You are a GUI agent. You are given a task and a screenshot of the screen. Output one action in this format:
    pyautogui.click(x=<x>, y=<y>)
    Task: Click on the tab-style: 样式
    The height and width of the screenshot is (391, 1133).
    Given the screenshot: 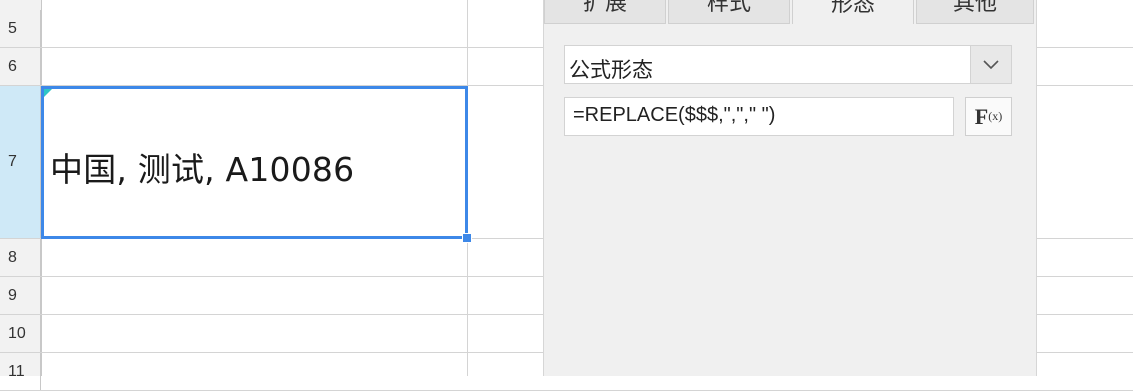 What is the action you would take?
    pyautogui.click(x=729, y=12)
    